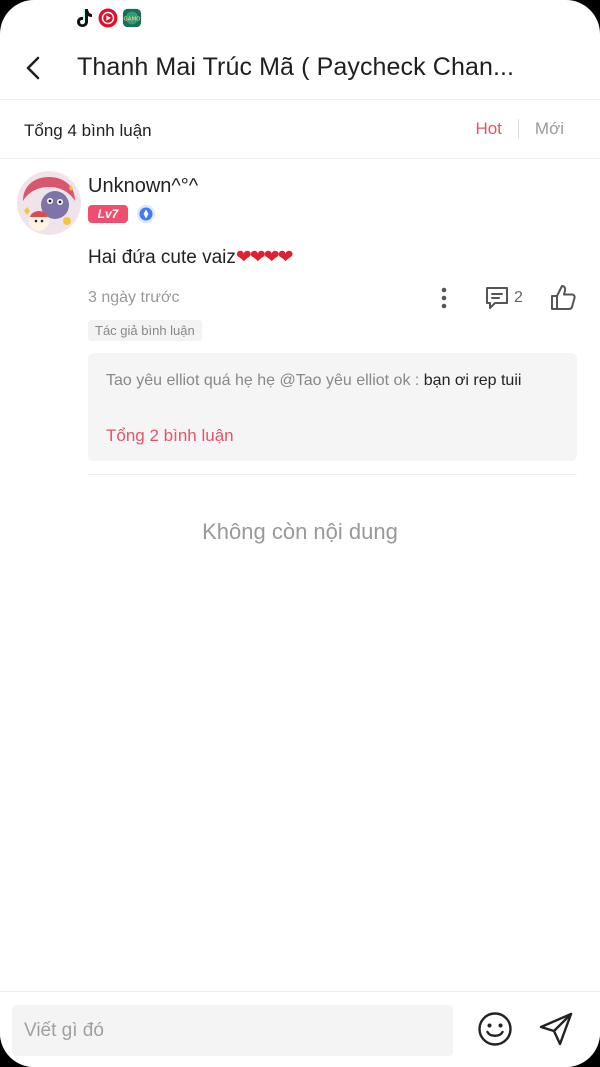  I want to click on back-button, so click(34, 68).